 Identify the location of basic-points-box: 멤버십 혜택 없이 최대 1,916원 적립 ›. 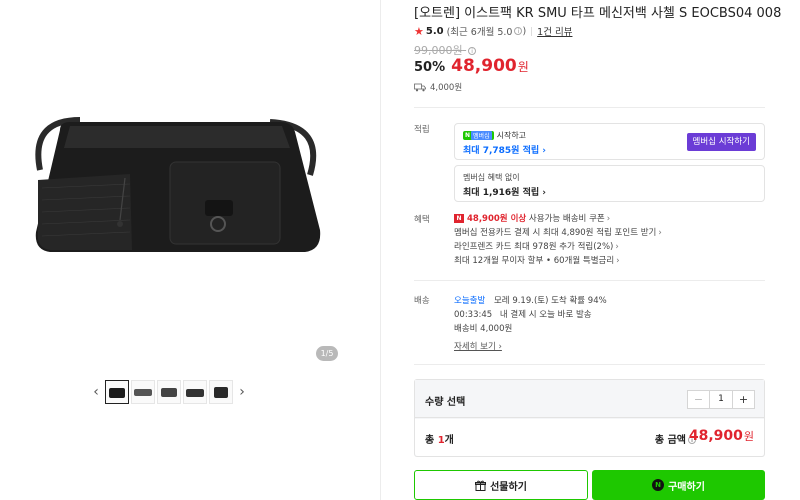
(609, 183).